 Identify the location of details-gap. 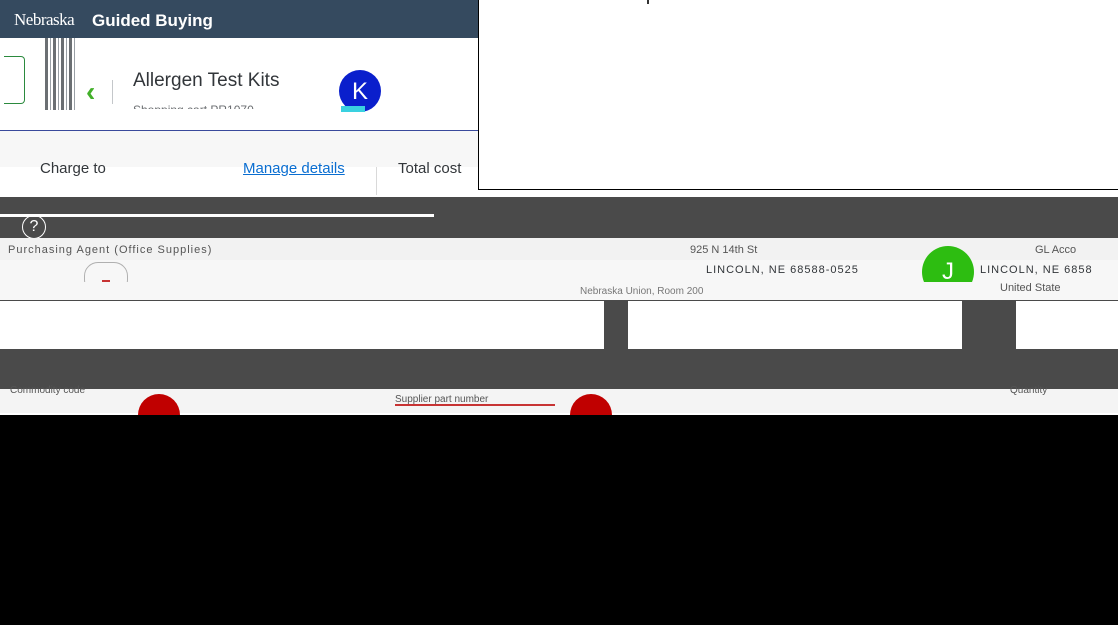
(559, 325).